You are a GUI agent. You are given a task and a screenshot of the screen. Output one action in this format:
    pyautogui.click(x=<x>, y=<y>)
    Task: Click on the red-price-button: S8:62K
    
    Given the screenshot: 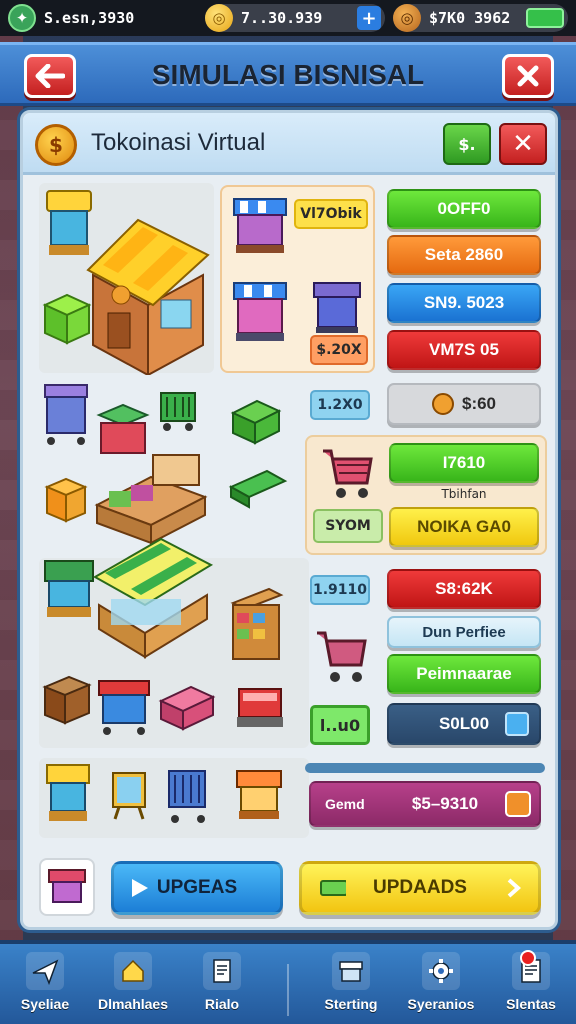 What is the action you would take?
    pyautogui.click(x=464, y=589)
    